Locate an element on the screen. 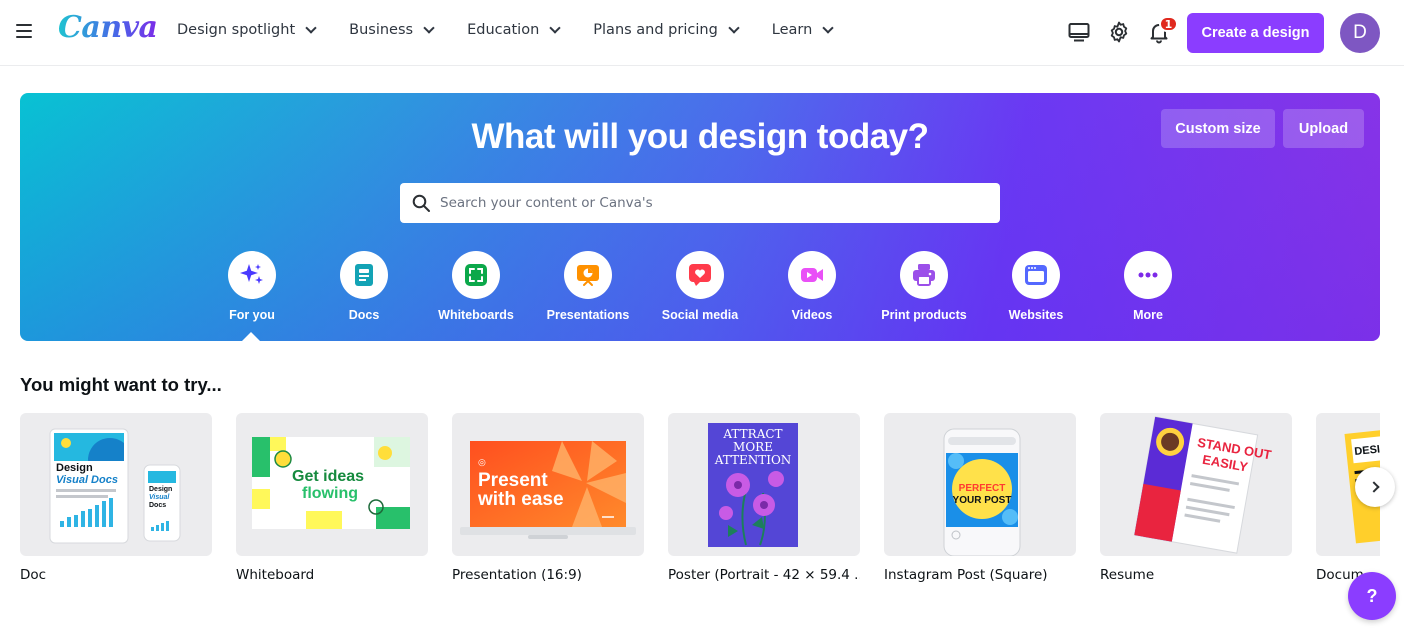 This screenshot has width=1404, height=628. card-thumbnail: ◎ Present with ease is located at coordinates (548, 484).